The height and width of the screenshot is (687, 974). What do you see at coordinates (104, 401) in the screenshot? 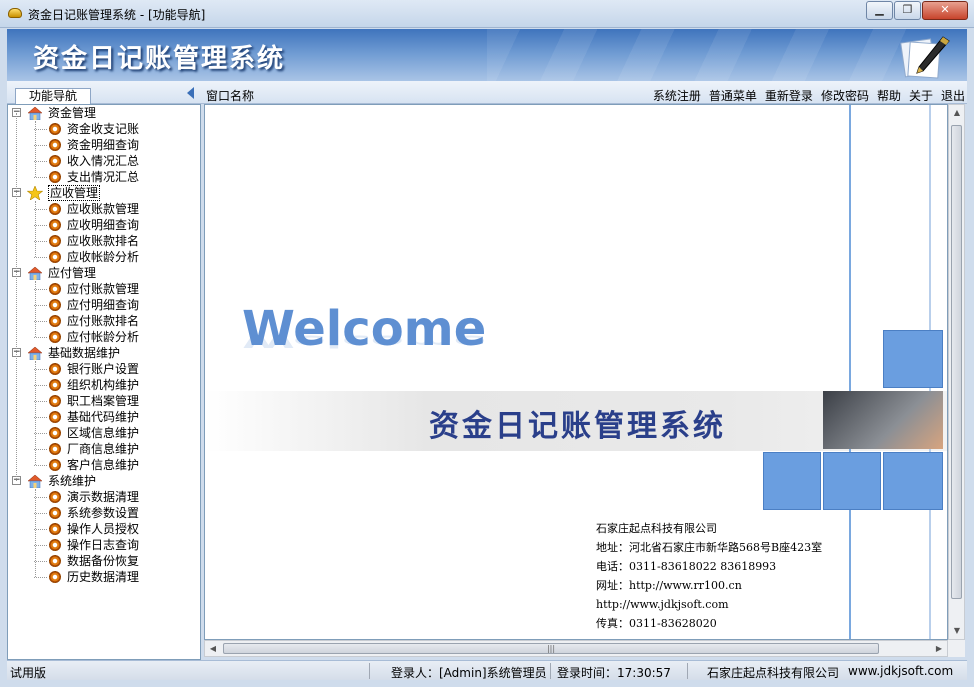
I see `tree-item: 职工档案管理` at bounding box center [104, 401].